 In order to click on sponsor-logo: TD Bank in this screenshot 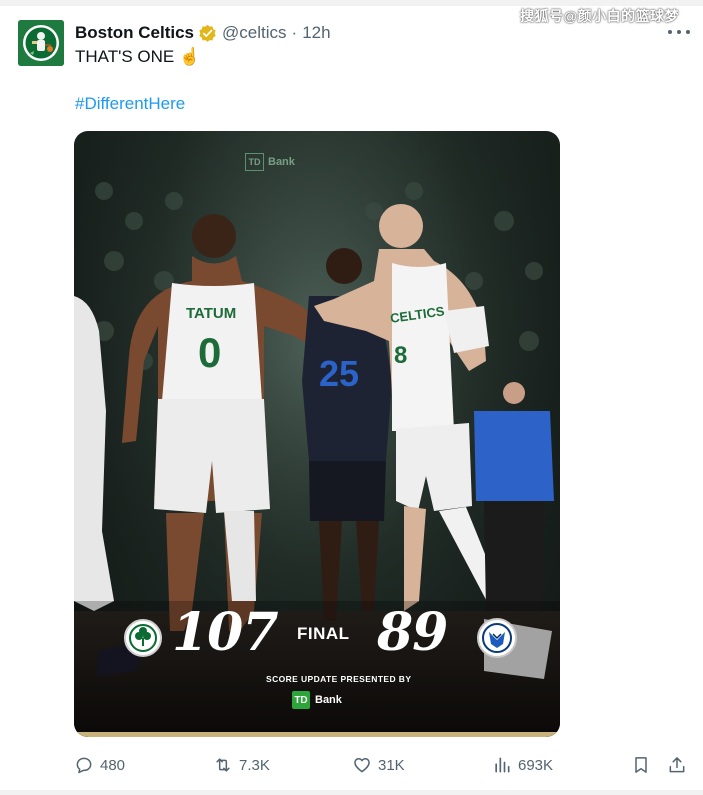, I will do `click(317, 700)`.